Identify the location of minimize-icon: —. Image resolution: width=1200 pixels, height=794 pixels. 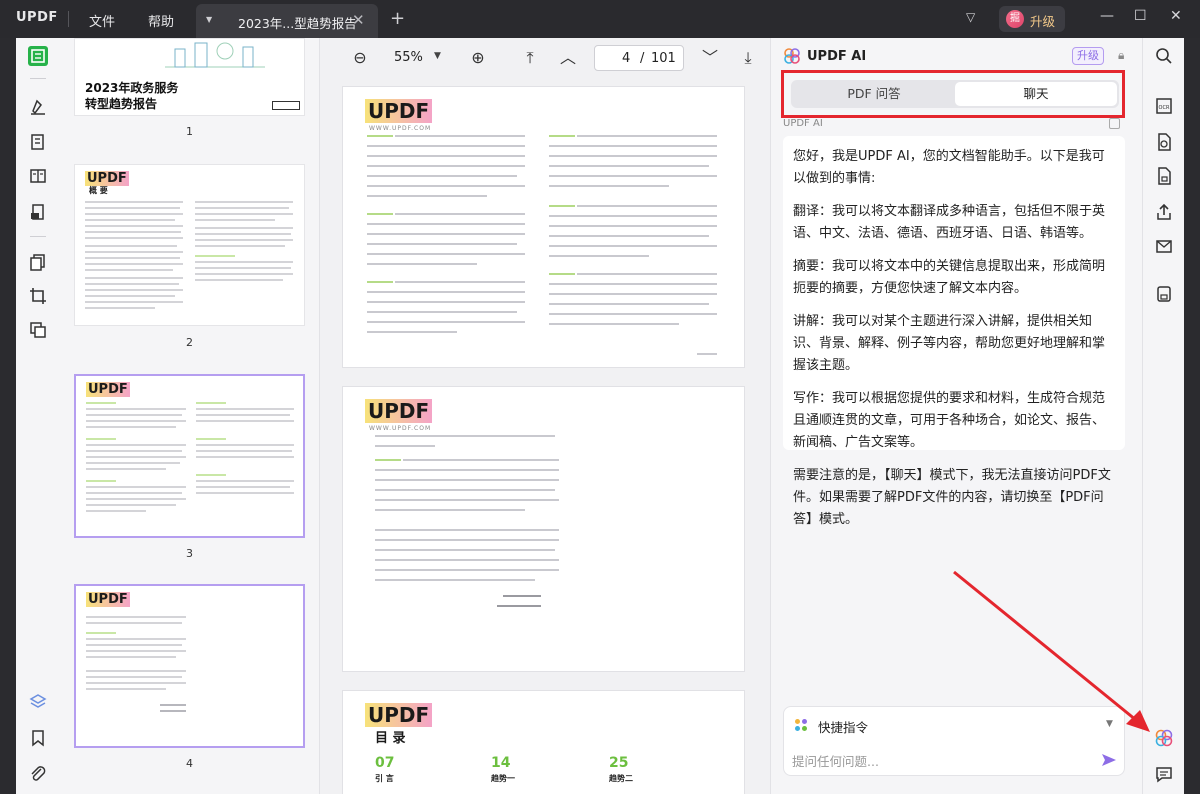
(1107, 16).